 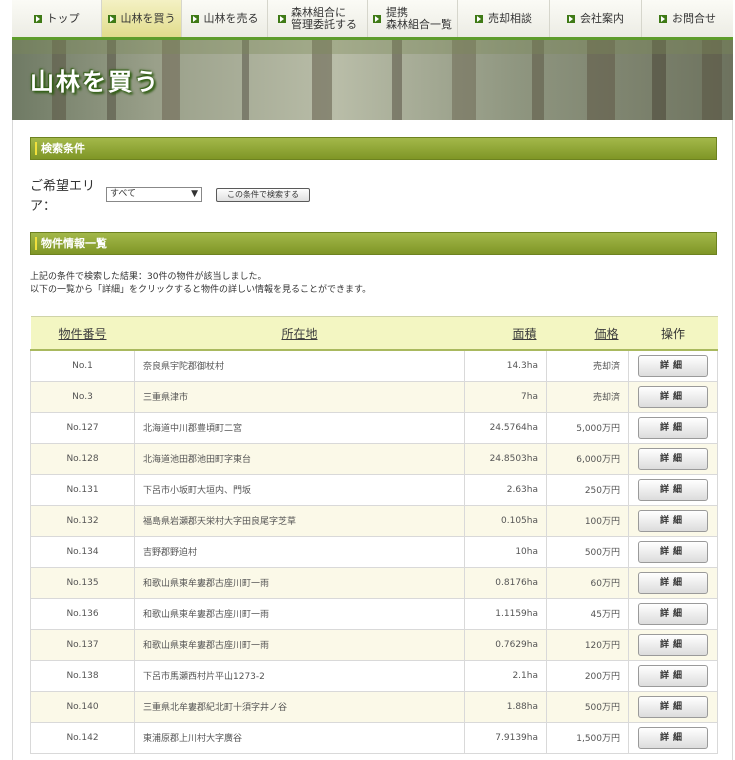 I want to click on column-header-number: 物件番号, so click(x=82, y=333).